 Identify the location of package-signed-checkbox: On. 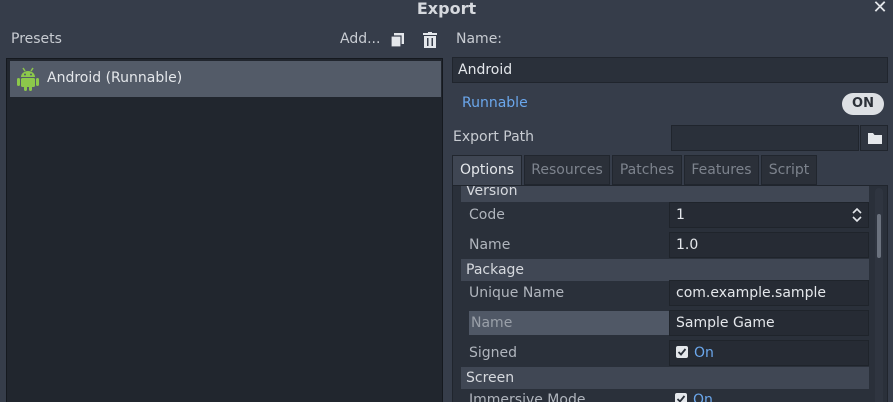
(769, 353).